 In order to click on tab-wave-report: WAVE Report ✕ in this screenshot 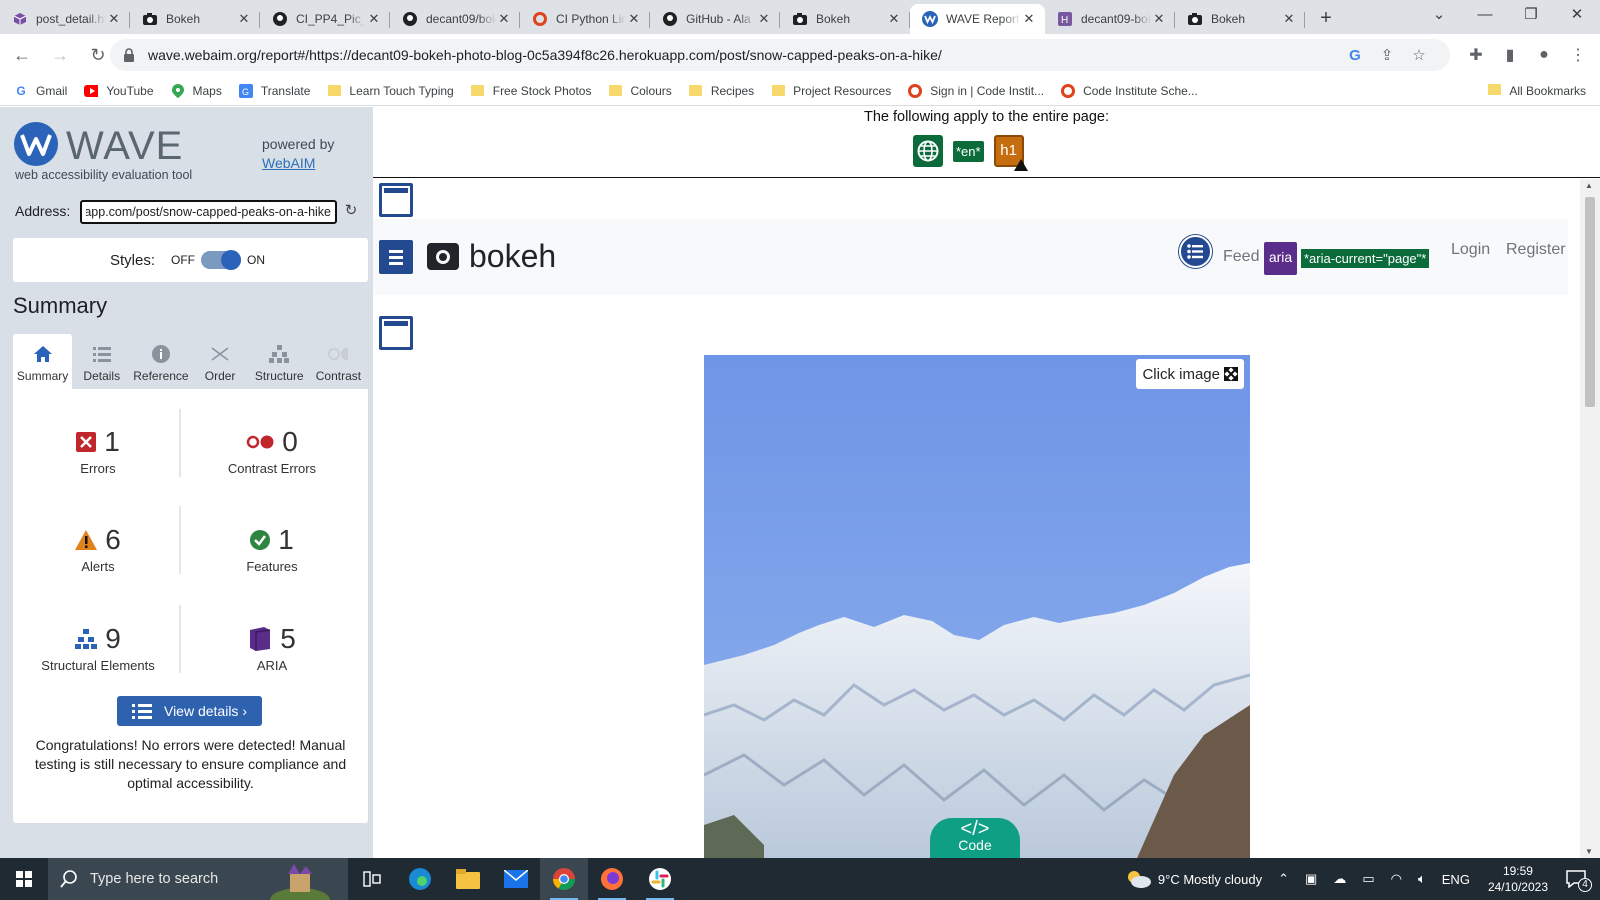, I will do `click(977, 19)`.